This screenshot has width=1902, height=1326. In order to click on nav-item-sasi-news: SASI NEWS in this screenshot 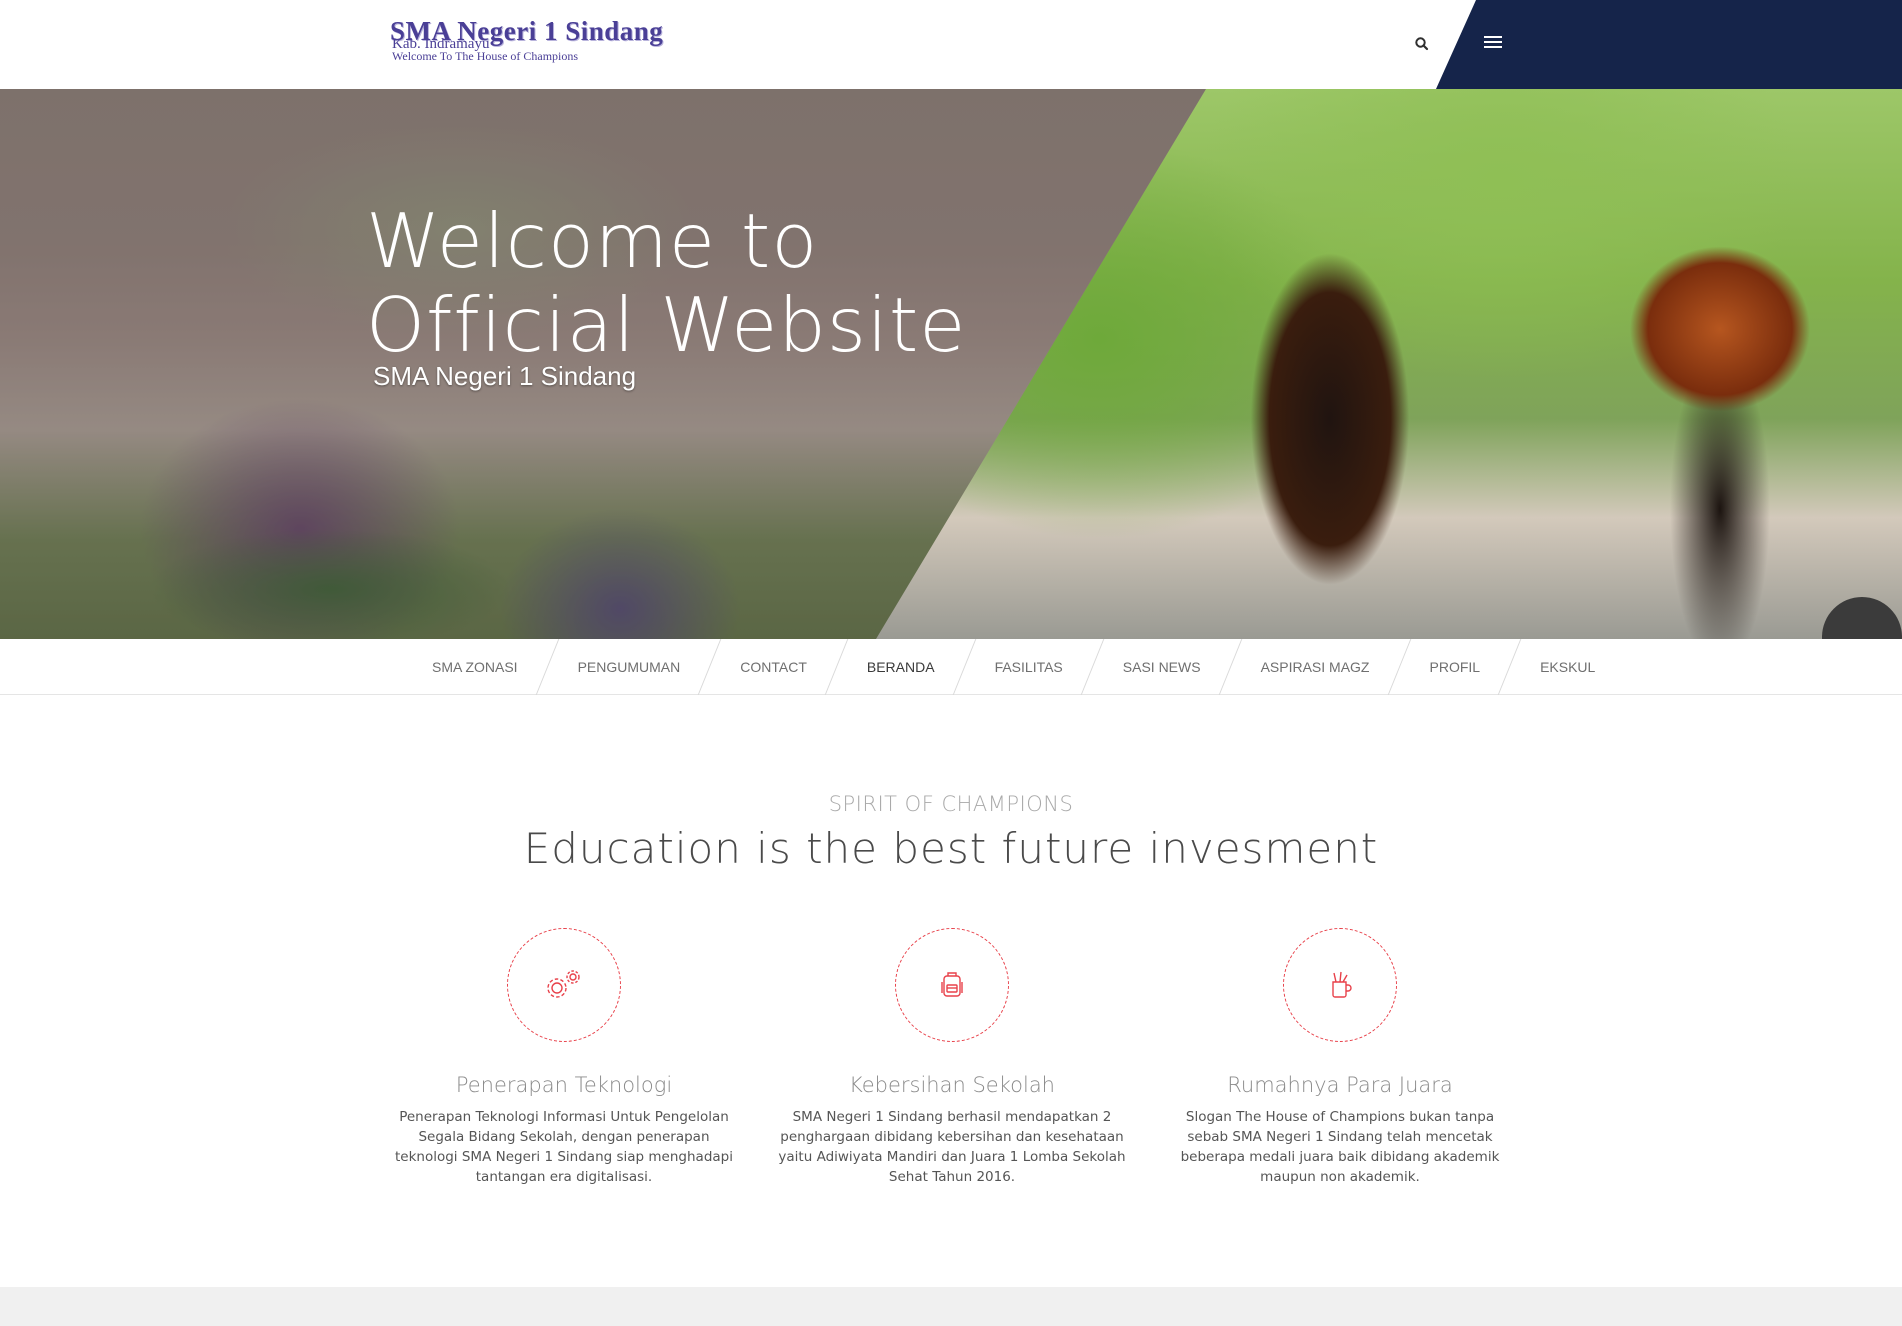, I will do `click(1162, 667)`.